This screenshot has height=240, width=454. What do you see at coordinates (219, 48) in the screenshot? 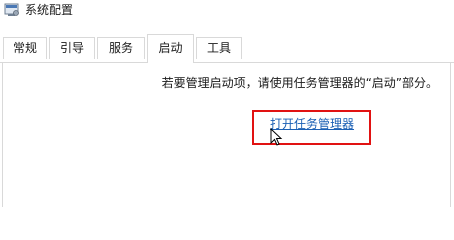
I see `tab-tools: 工具` at bounding box center [219, 48].